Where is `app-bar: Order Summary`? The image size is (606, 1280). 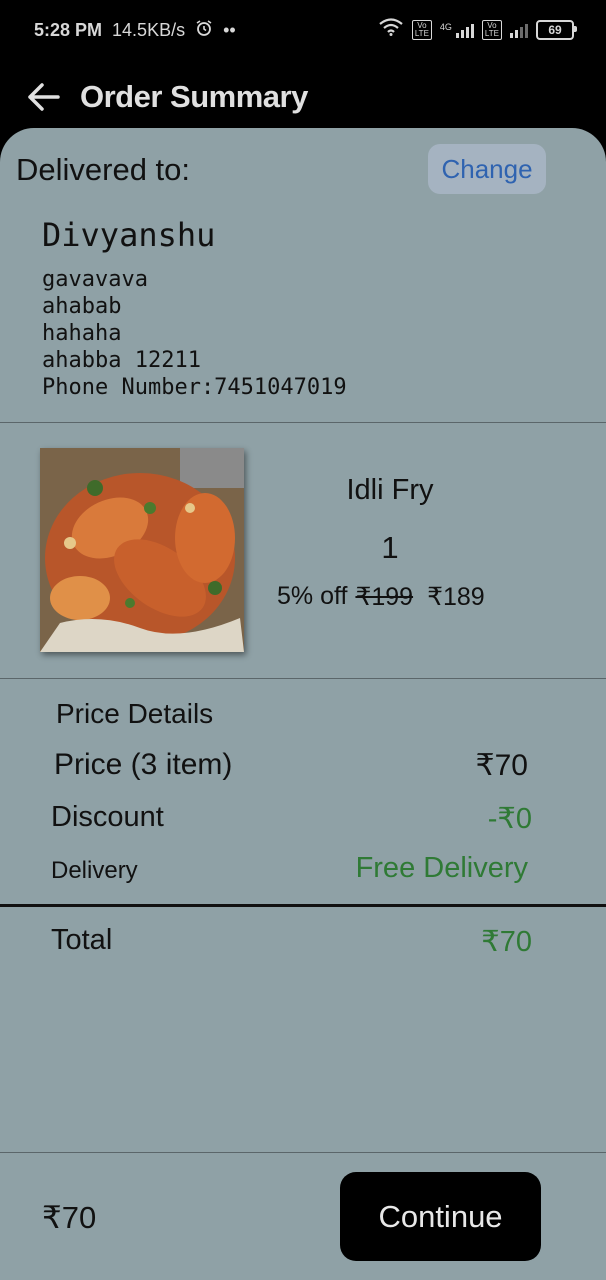 app-bar: Order Summary is located at coordinates (303, 97).